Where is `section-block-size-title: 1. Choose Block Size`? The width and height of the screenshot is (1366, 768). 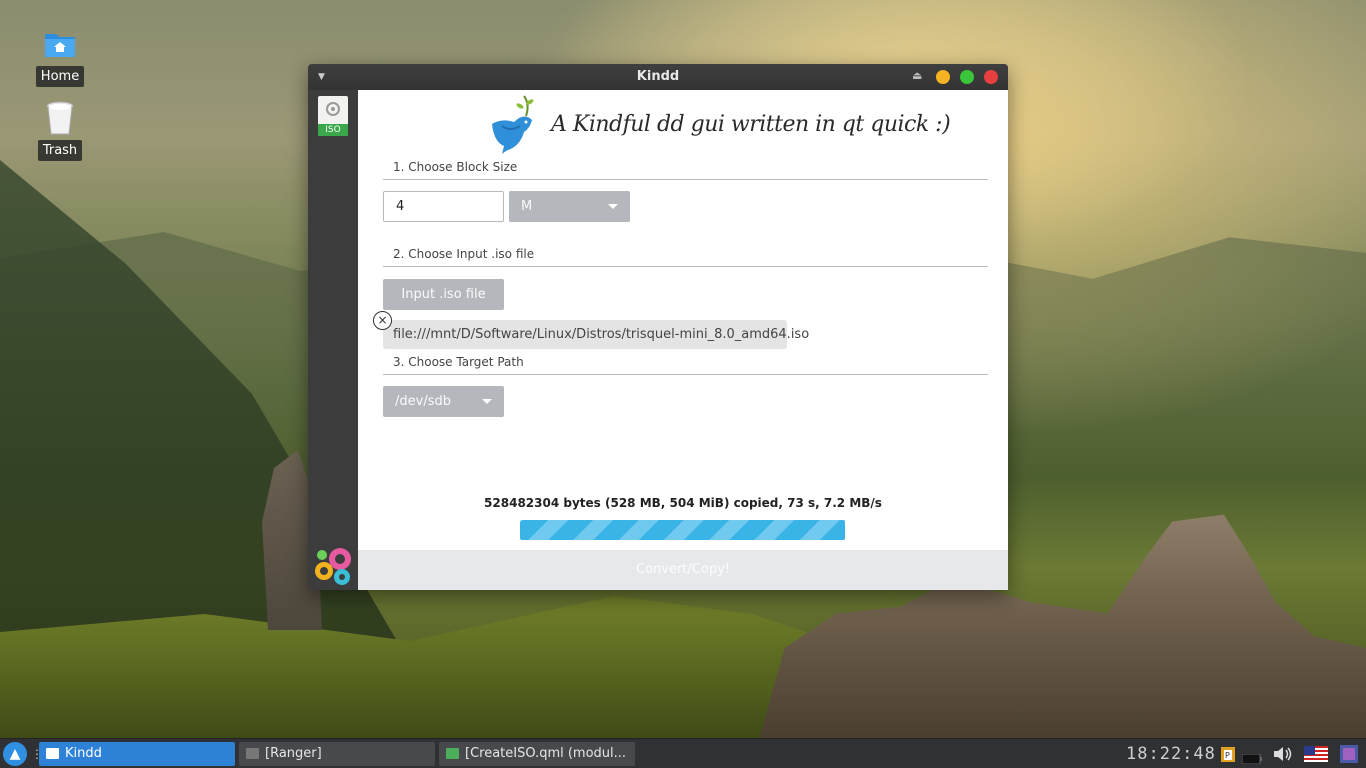
section-block-size-title: 1. Choose Block Size is located at coordinates (685, 170).